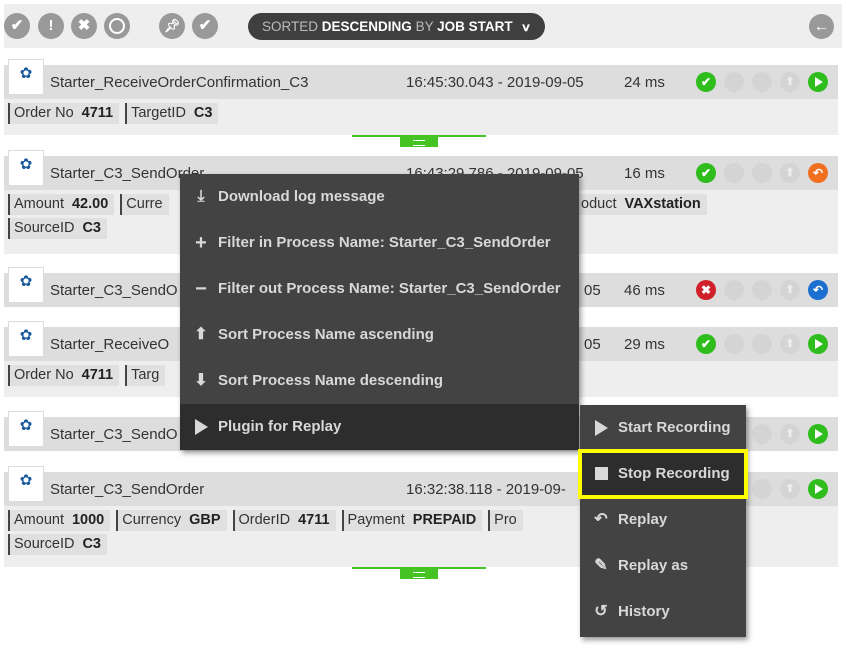  Describe the element at coordinates (201, 243) in the screenshot. I see `plus-icon: +` at that location.